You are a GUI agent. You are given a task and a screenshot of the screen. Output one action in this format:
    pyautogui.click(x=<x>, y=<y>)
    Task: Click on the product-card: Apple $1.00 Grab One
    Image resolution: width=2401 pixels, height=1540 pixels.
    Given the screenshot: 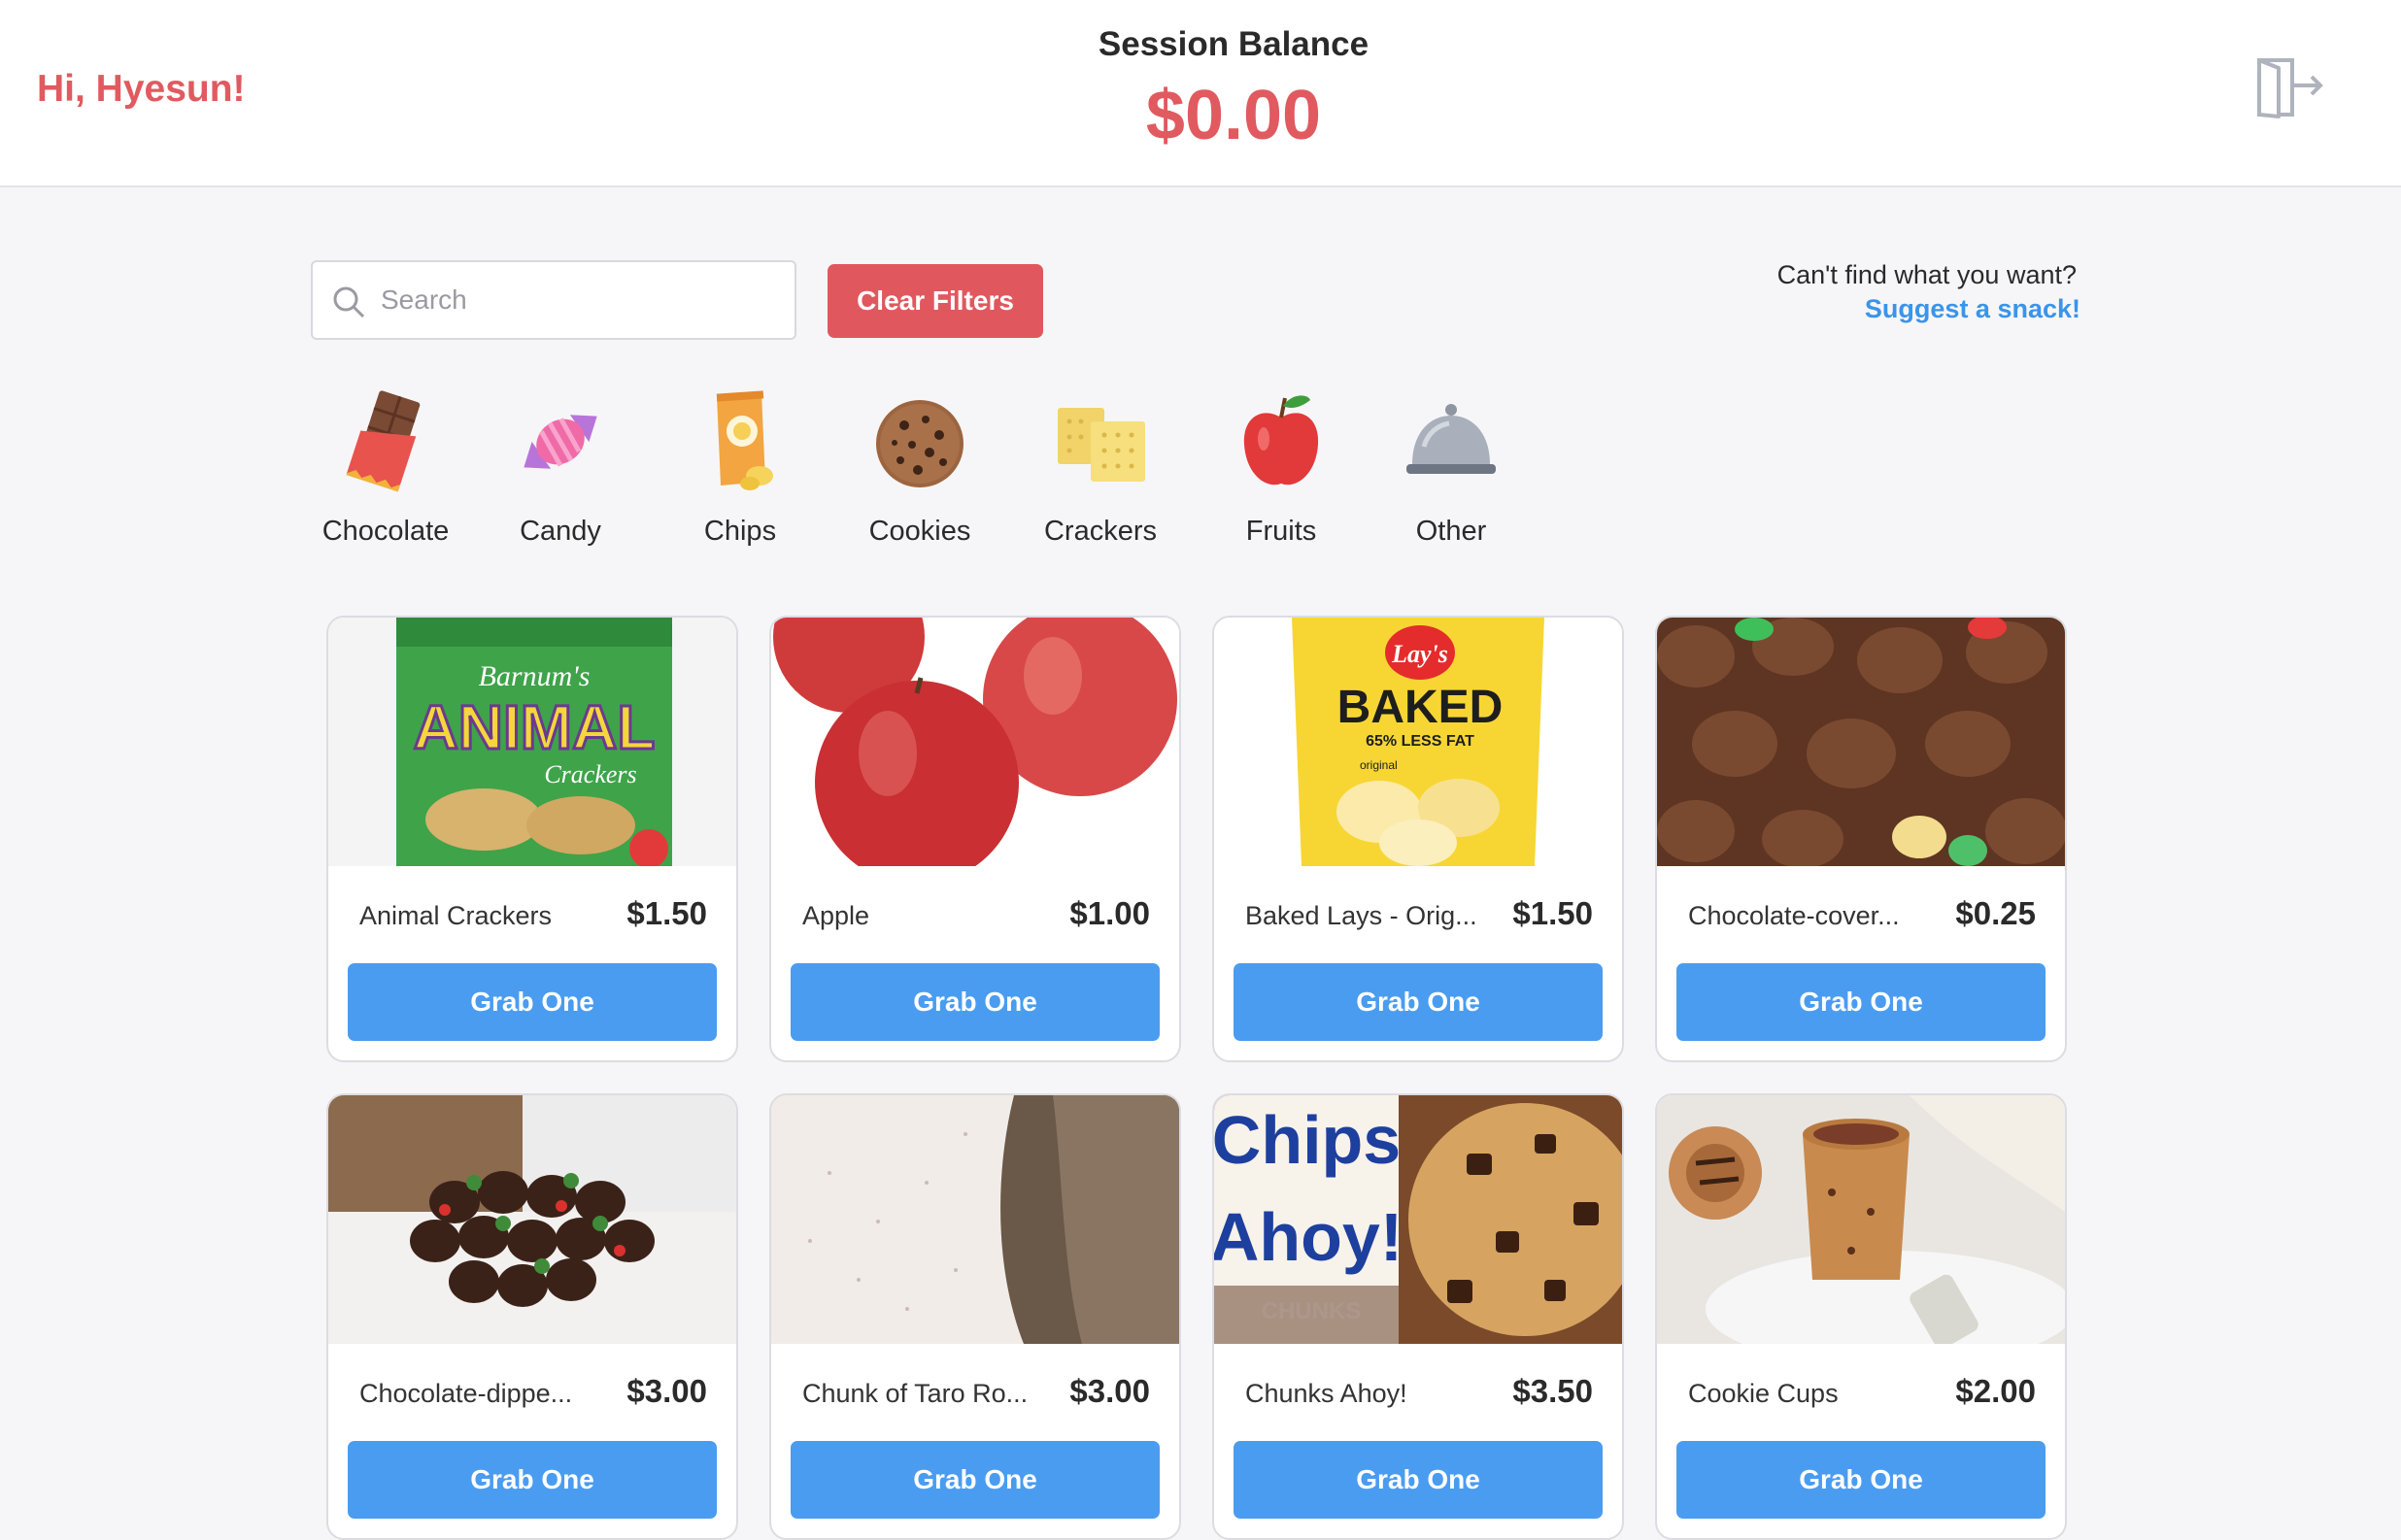 What is the action you would take?
    pyautogui.click(x=975, y=839)
    